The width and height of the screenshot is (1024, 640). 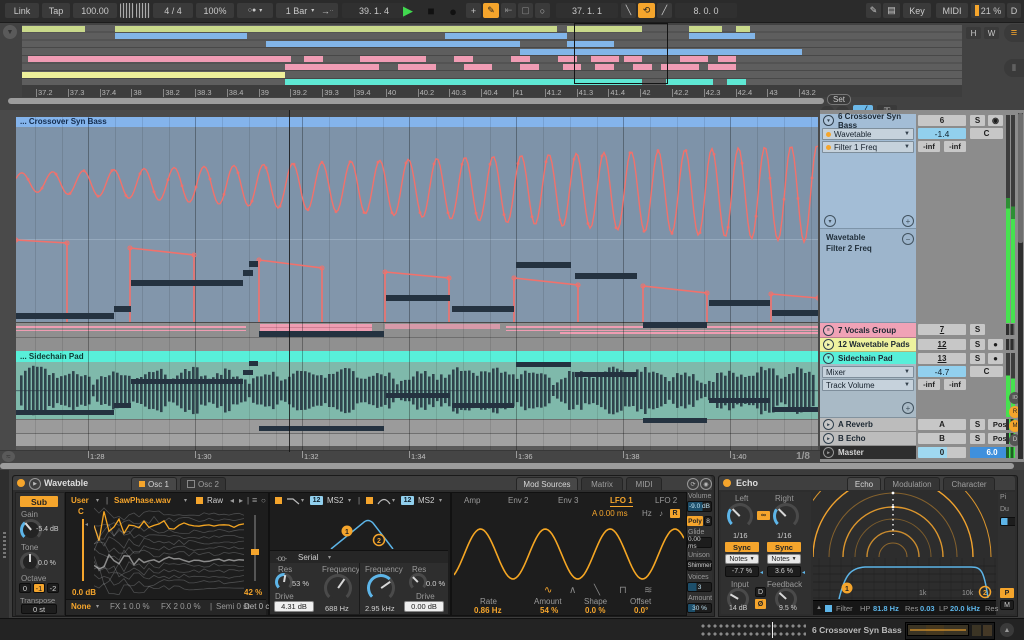 I want to click on horizontal-scrollbar, so click(x=507, y=466).